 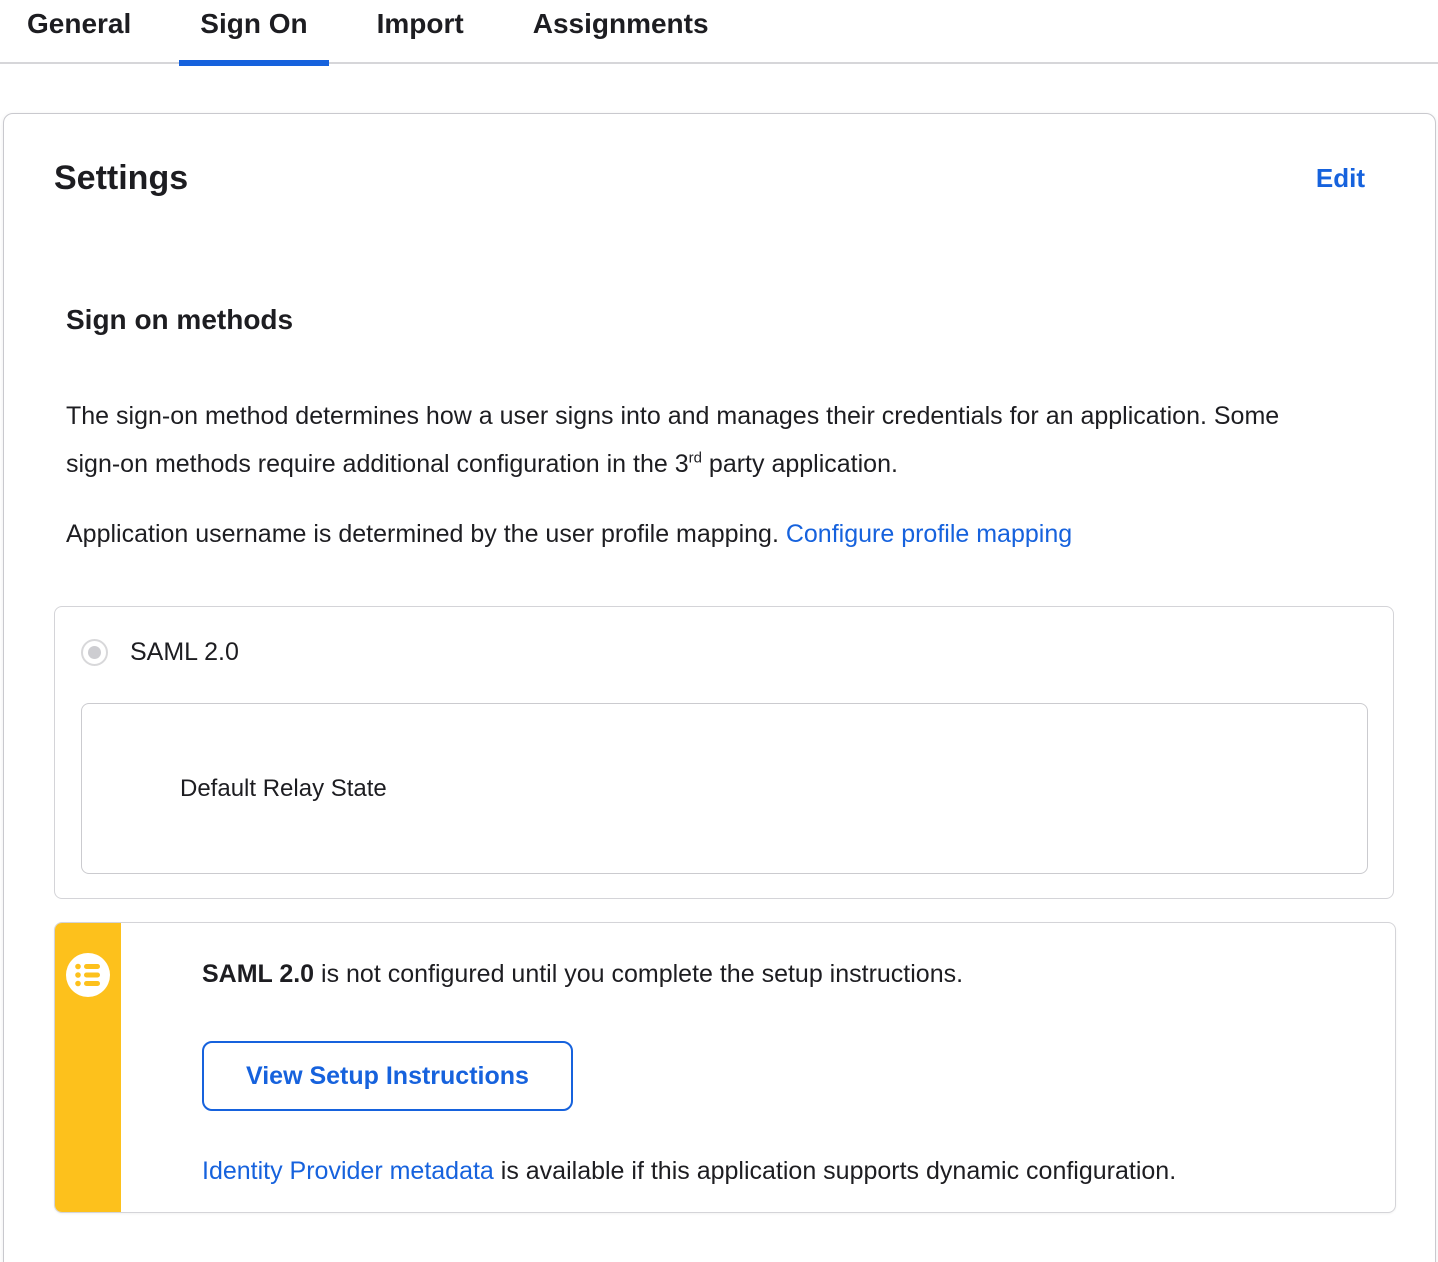 I want to click on default-relay-state-box: Default Relay State, so click(x=724, y=788).